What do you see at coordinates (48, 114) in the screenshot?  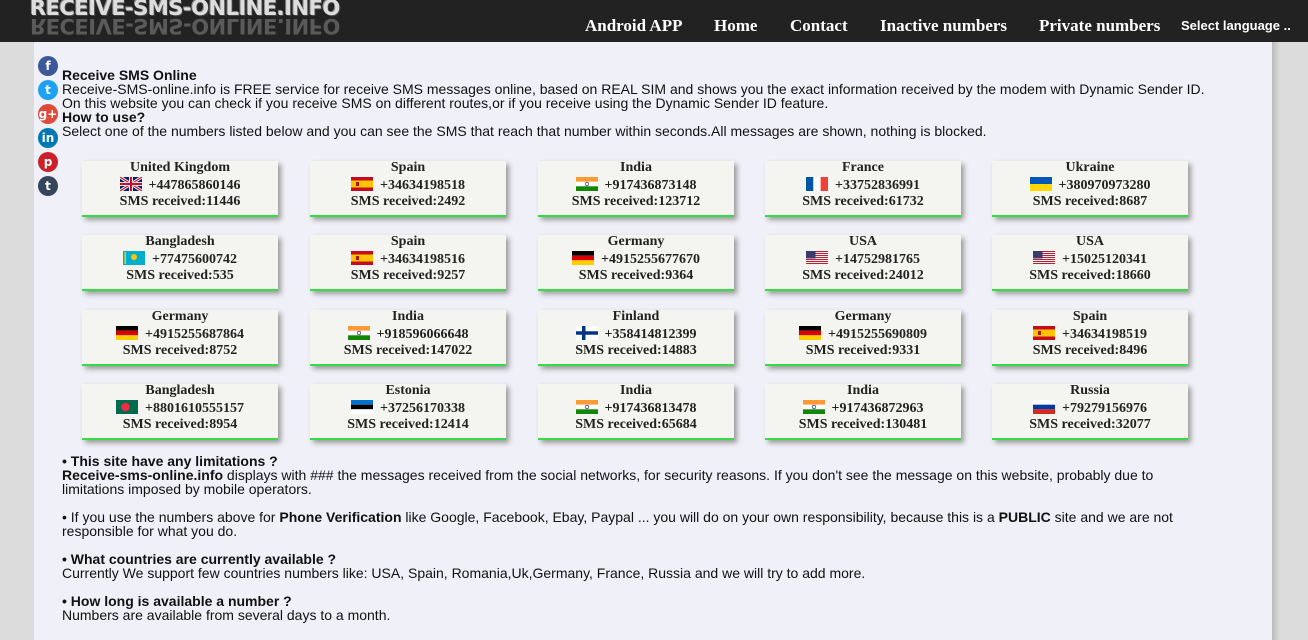 I see `google-plus-icon: g+` at bounding box center [48, 114].